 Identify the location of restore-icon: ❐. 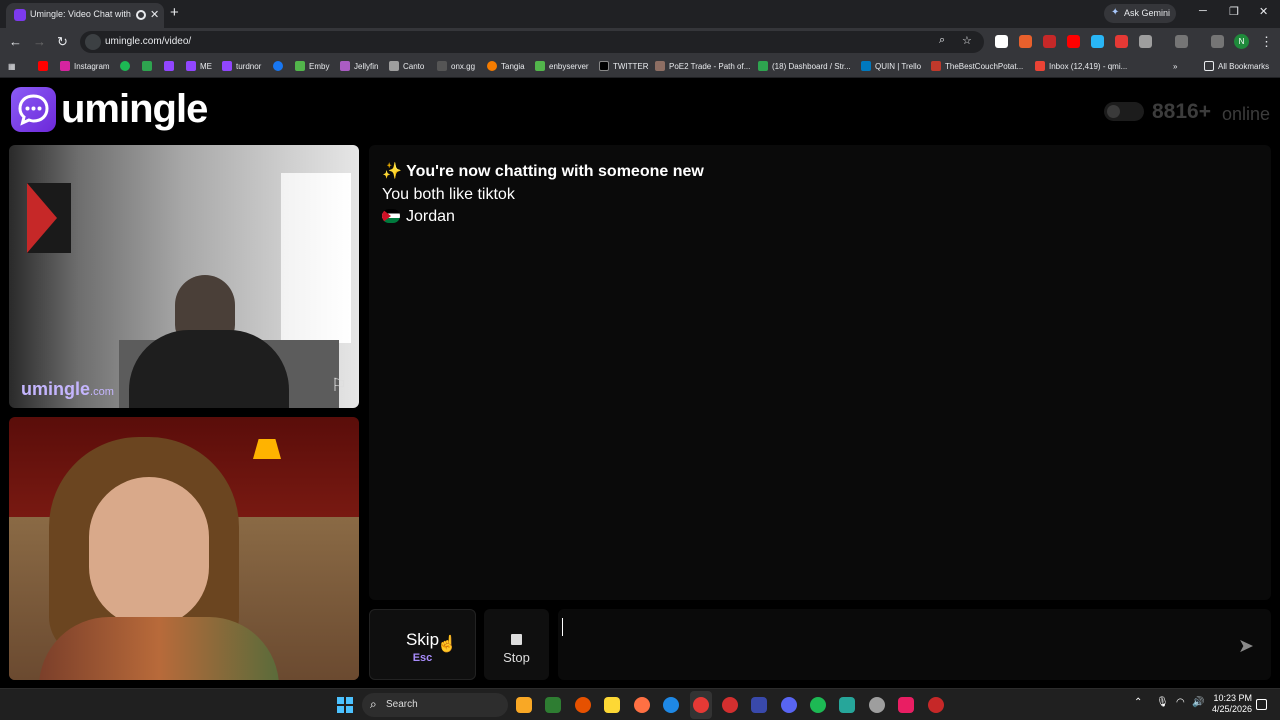
(1234, 11).